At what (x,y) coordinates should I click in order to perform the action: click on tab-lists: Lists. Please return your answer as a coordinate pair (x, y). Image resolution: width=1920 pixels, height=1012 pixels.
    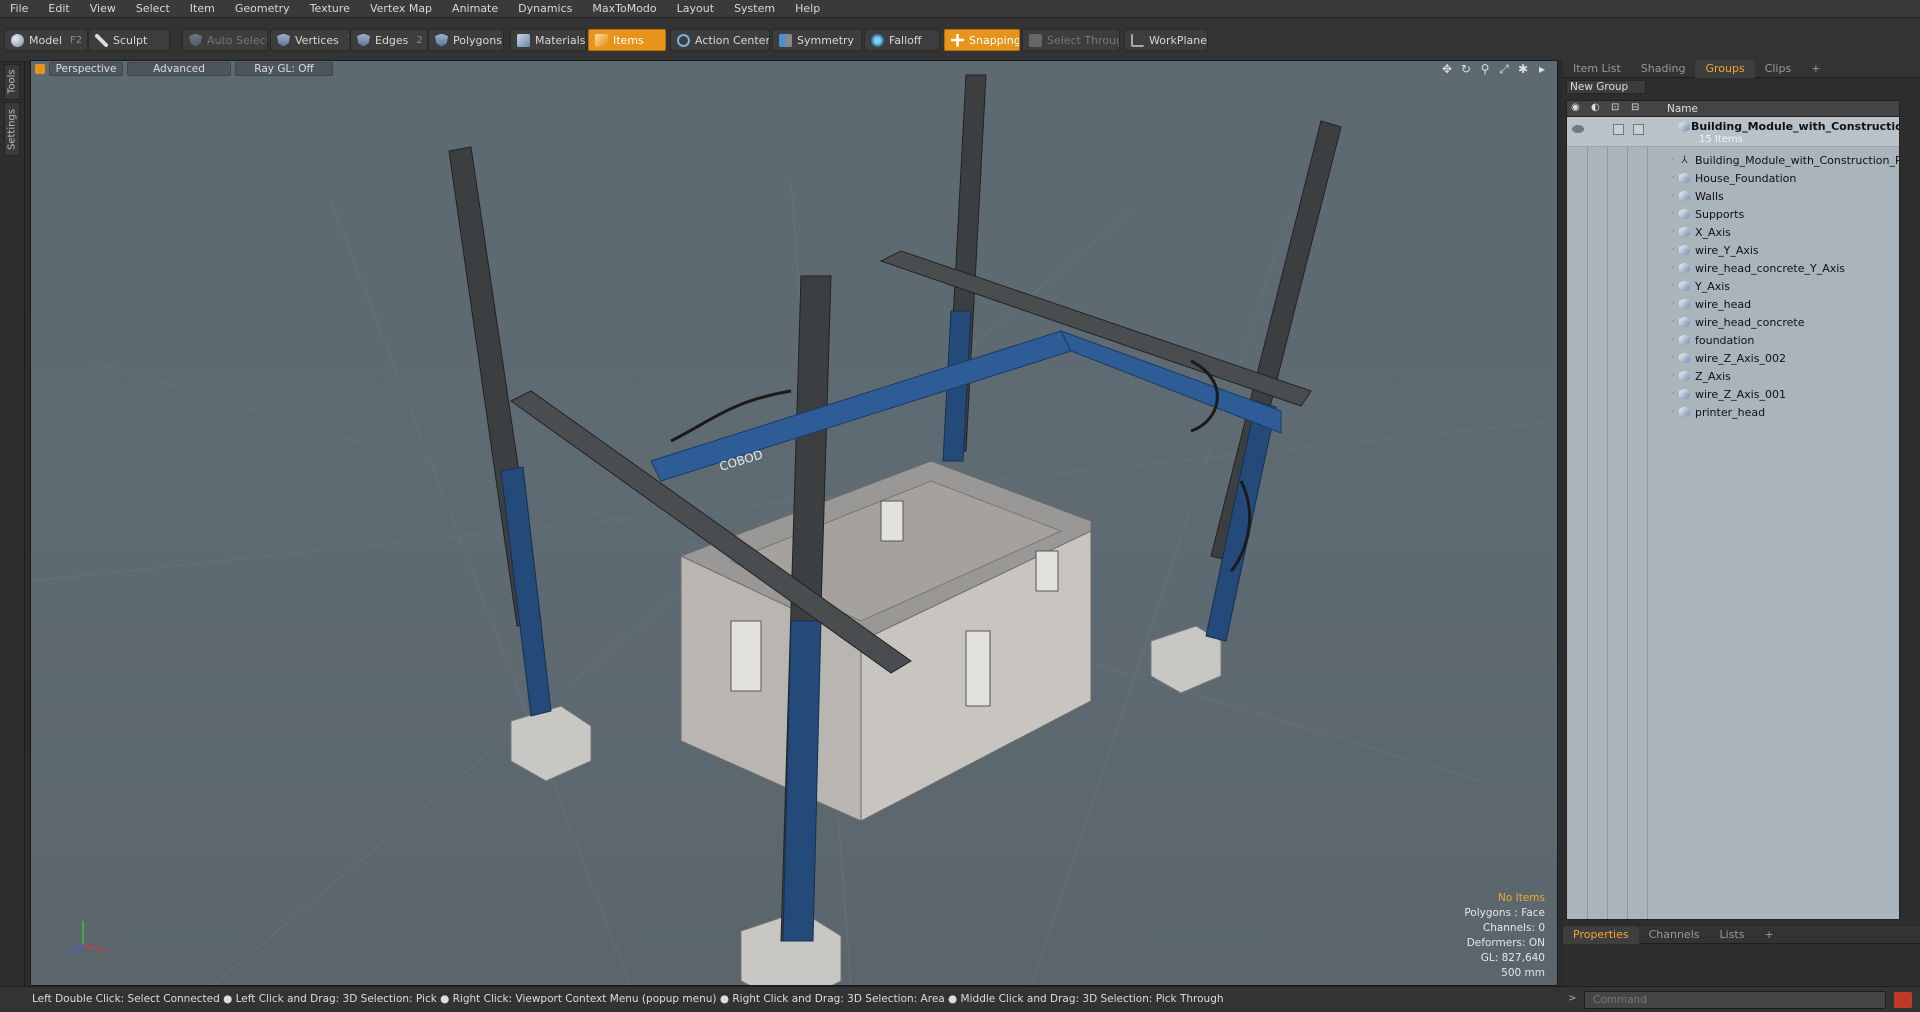
    Looking at the image, I should click on (1732, 935).